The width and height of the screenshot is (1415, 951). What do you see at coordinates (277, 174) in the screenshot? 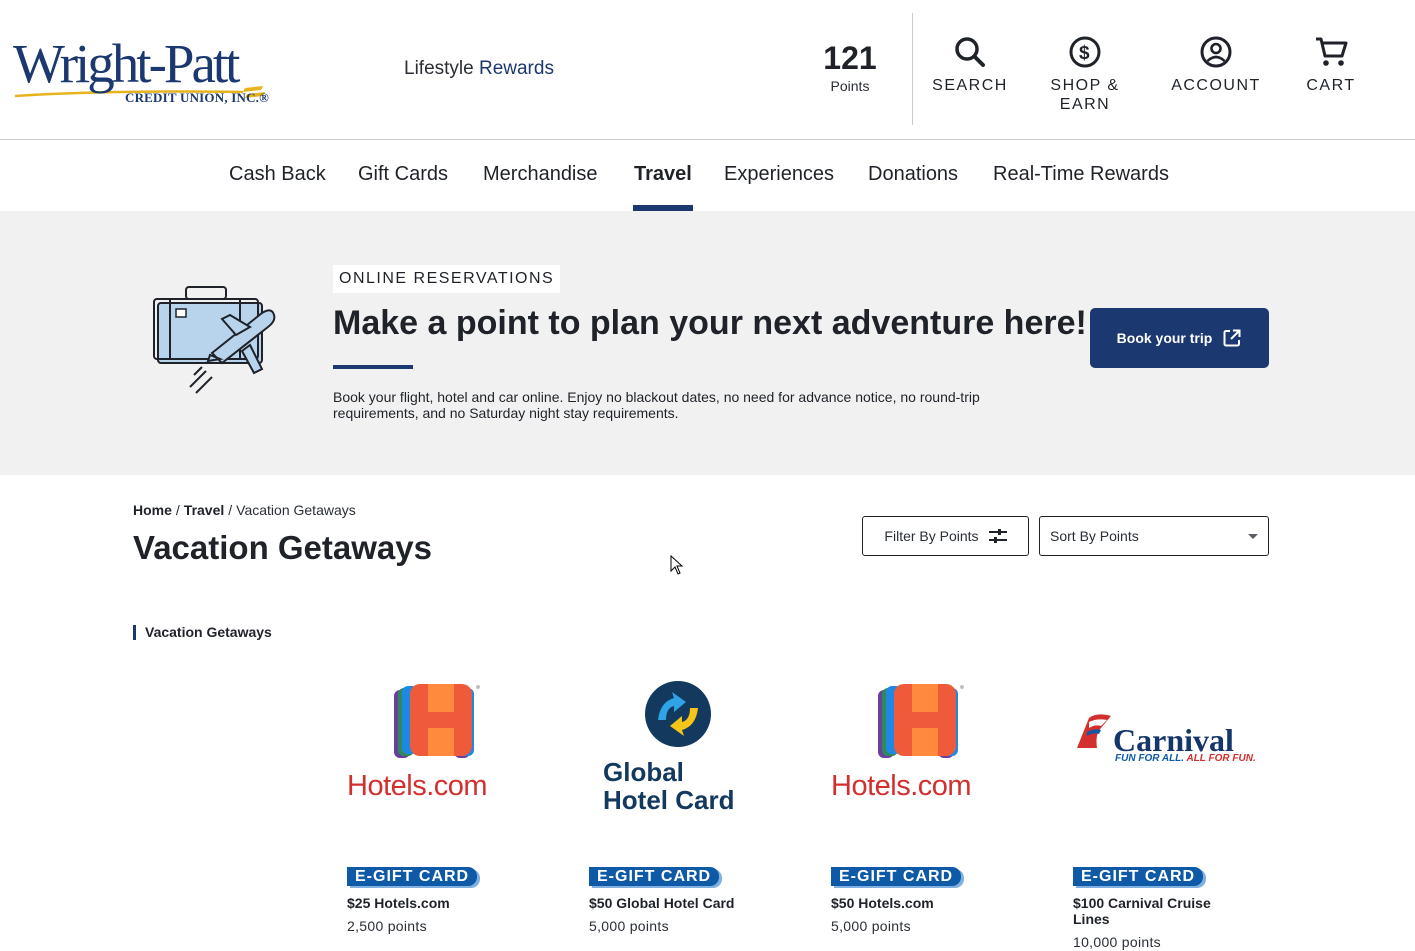
I see `category-cash-back: Cash Back` at bounding box center [277, 174].